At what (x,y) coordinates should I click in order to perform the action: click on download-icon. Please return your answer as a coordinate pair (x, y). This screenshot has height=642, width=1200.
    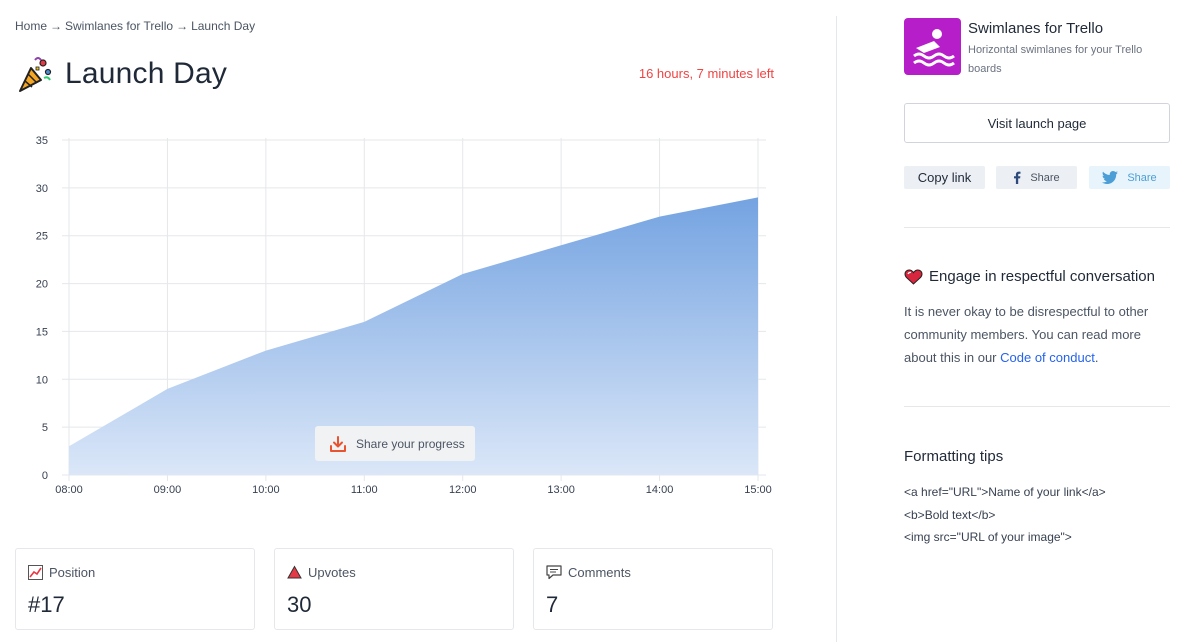
    Looking at the image, I should click on (338, 443).